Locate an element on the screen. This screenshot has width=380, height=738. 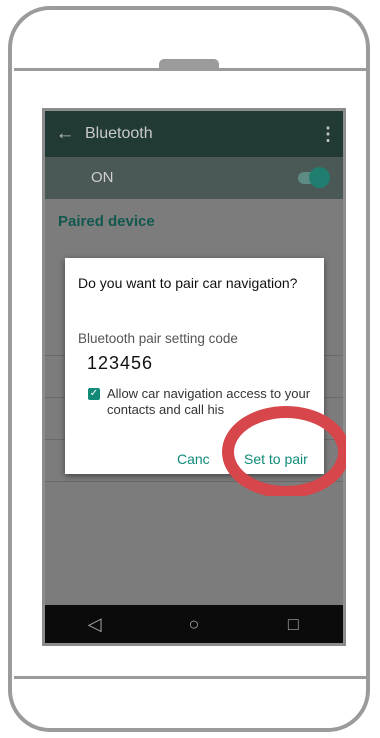
paired-device-heading: Paired device is located at coordinates (106, 221).